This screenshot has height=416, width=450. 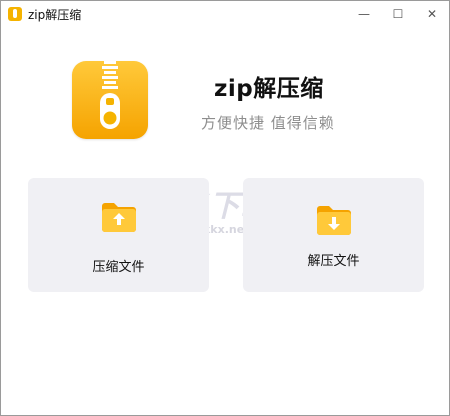 I want to click on close-button: ✕, so click(x=432, y=14).